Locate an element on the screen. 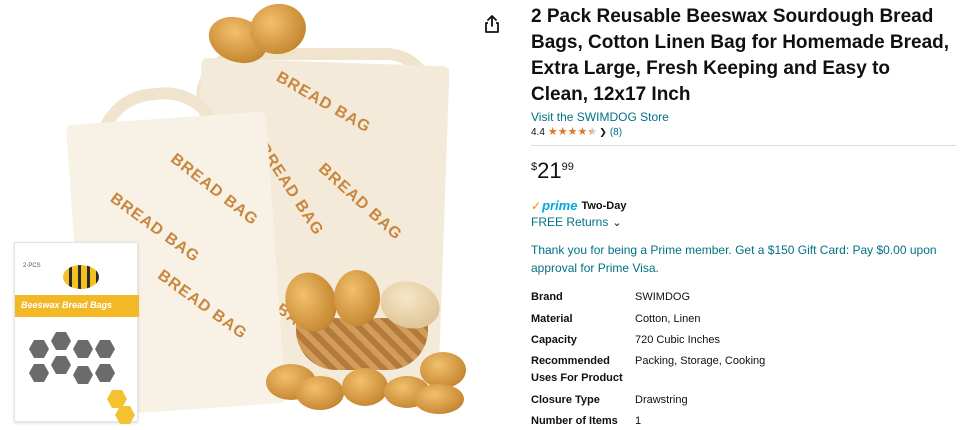  price-whole: 21 is located at coordinates (549, 170).